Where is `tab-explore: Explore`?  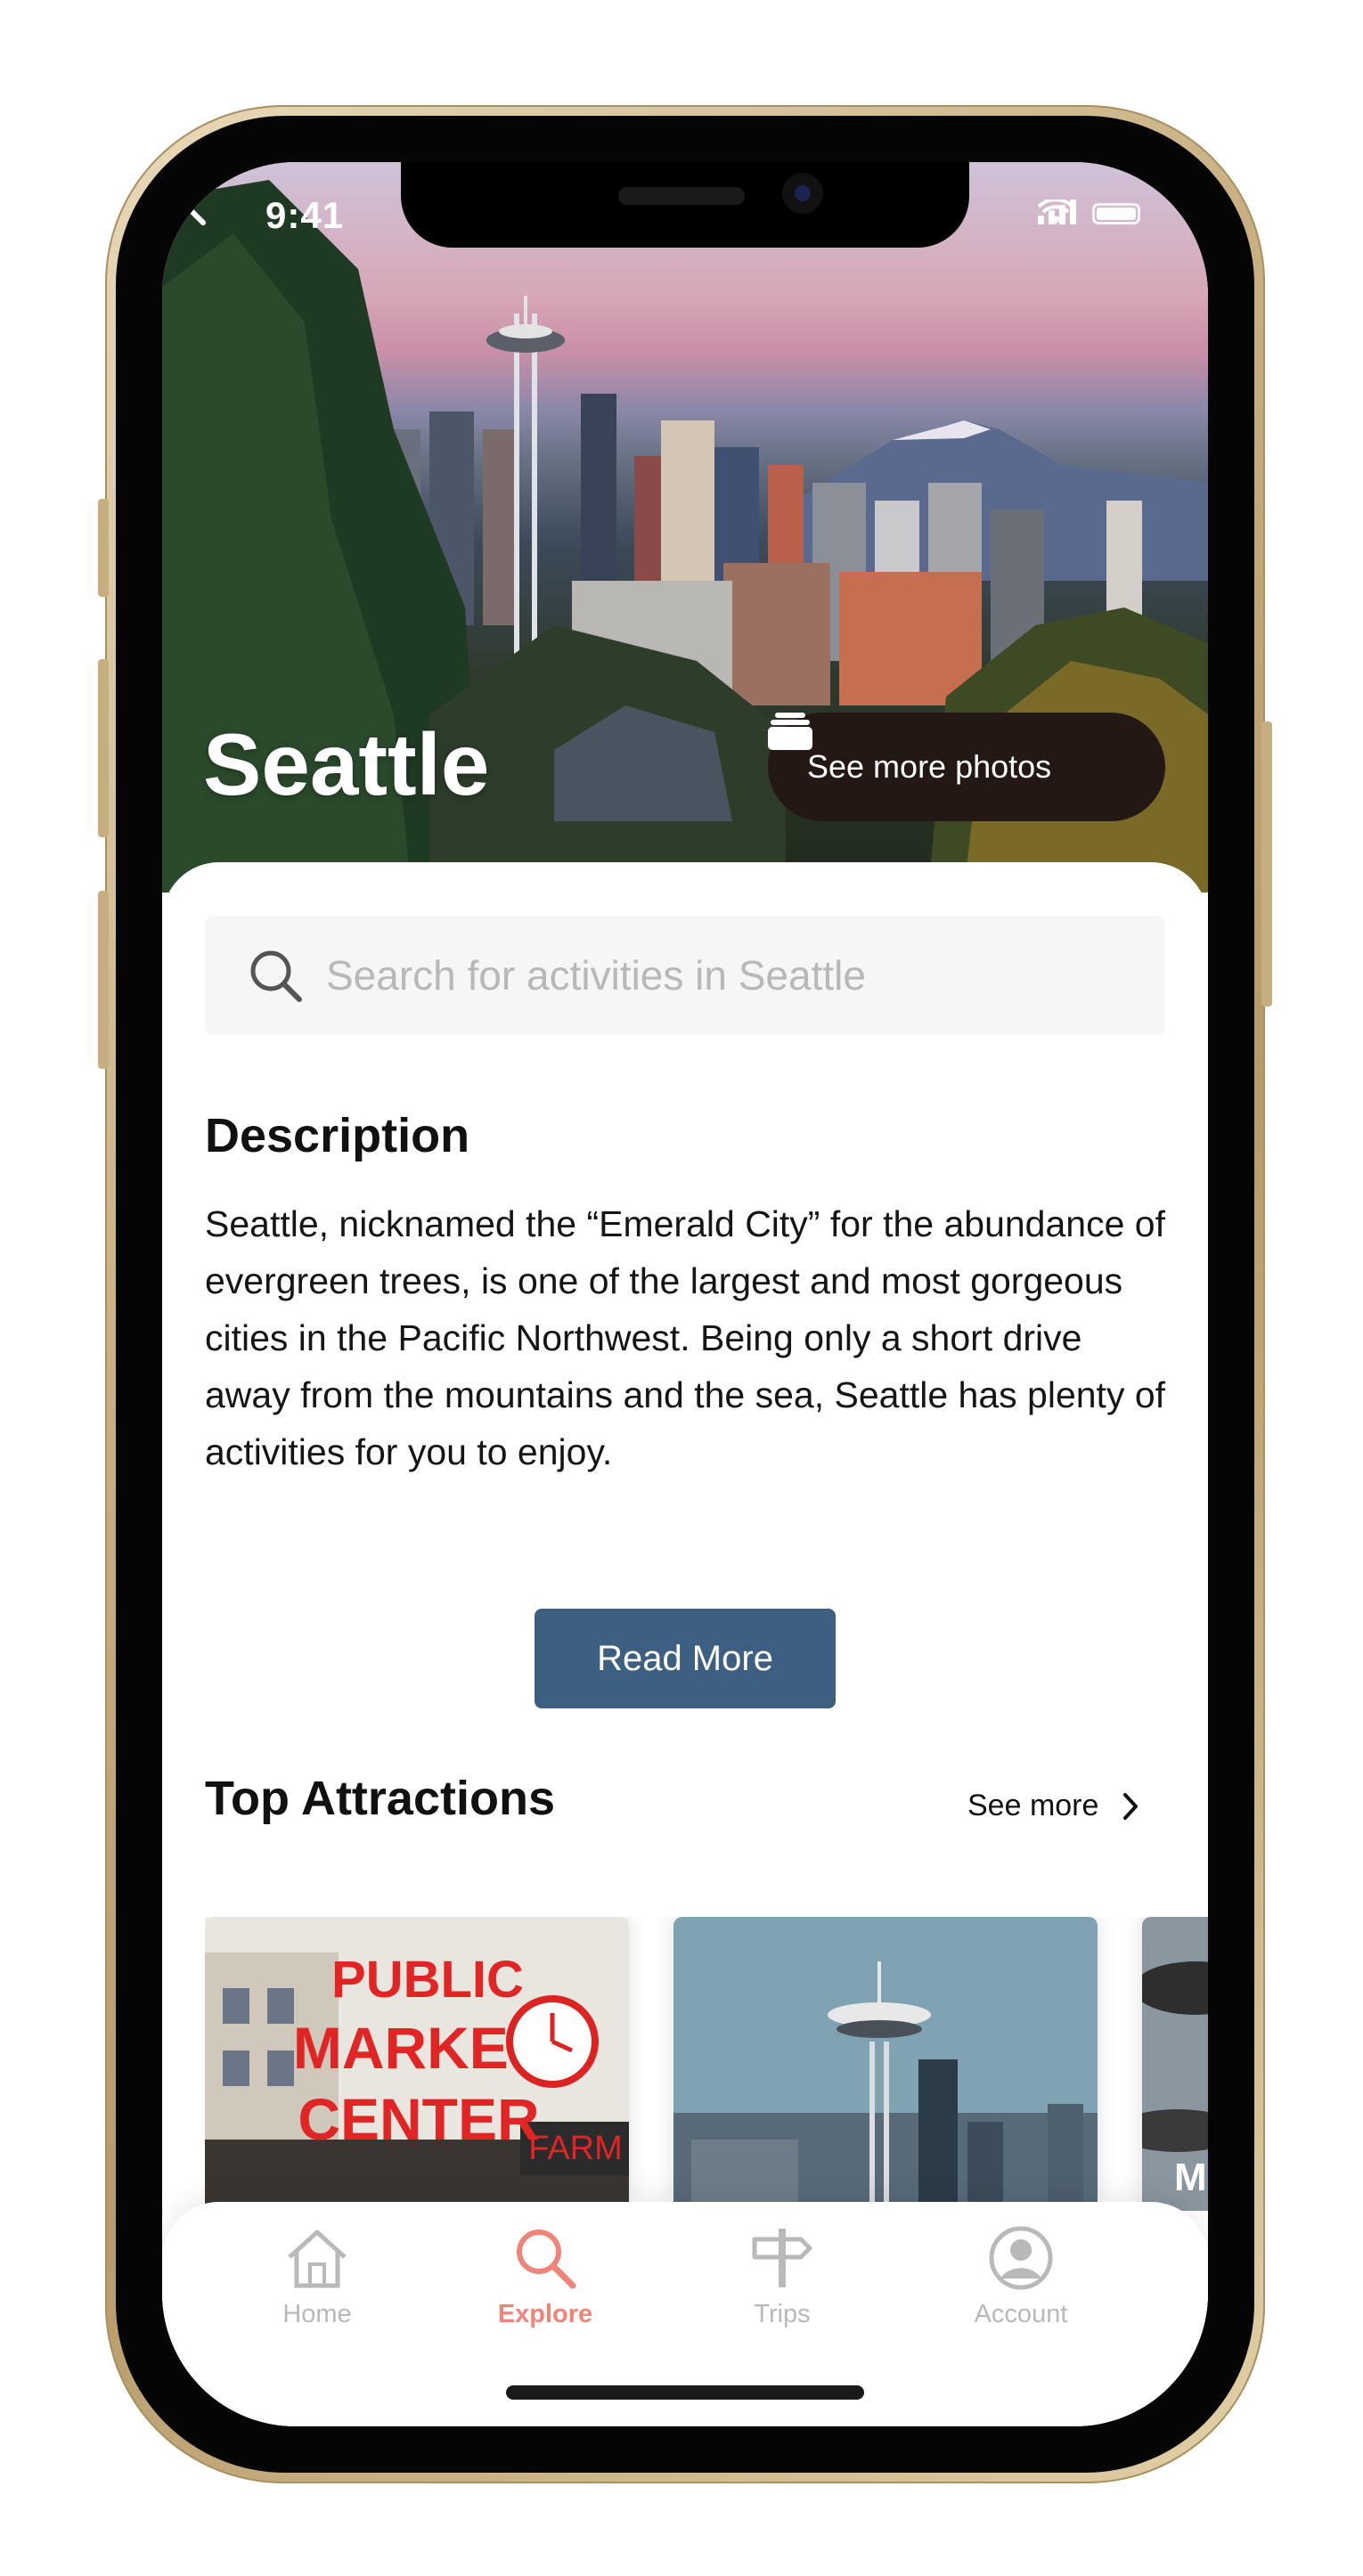
tab-explore: Explore is located at coordinates (545, 2277).